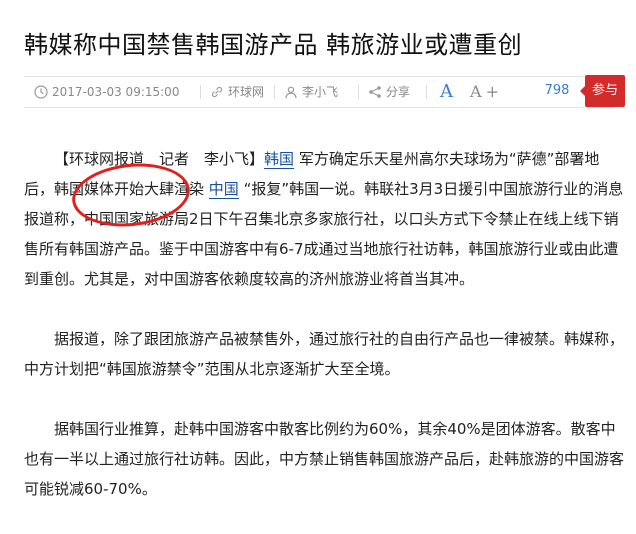 This screenshot has width=636, height=534. What do you see at coordinates (476, 92) in the screenshot?
I see `font-decrease-icon: A` at bounding box center [476, 92].